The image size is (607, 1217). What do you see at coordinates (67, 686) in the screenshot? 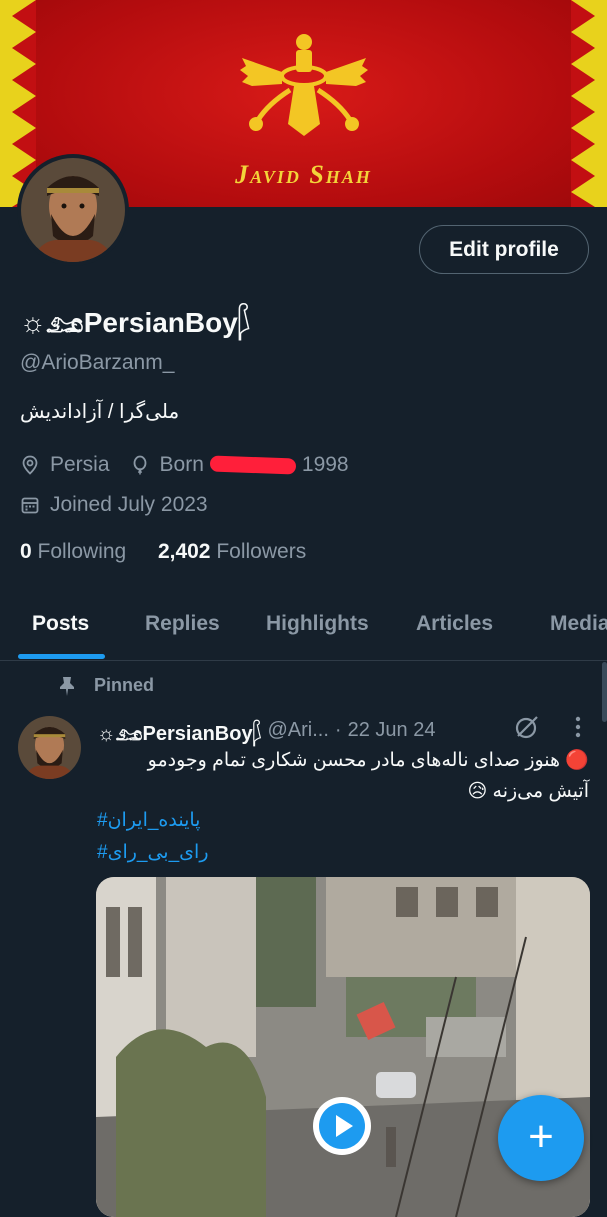
I see `pin-icon` at bounding box center [67, 686].